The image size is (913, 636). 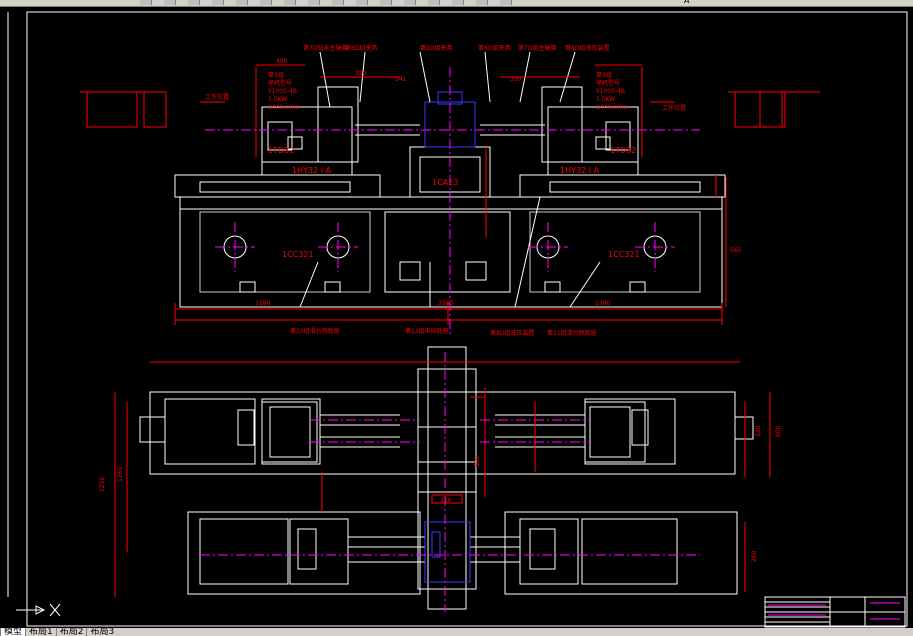 I want to click on right-spec-4: 1.5KW, so click(x=605, y=99).